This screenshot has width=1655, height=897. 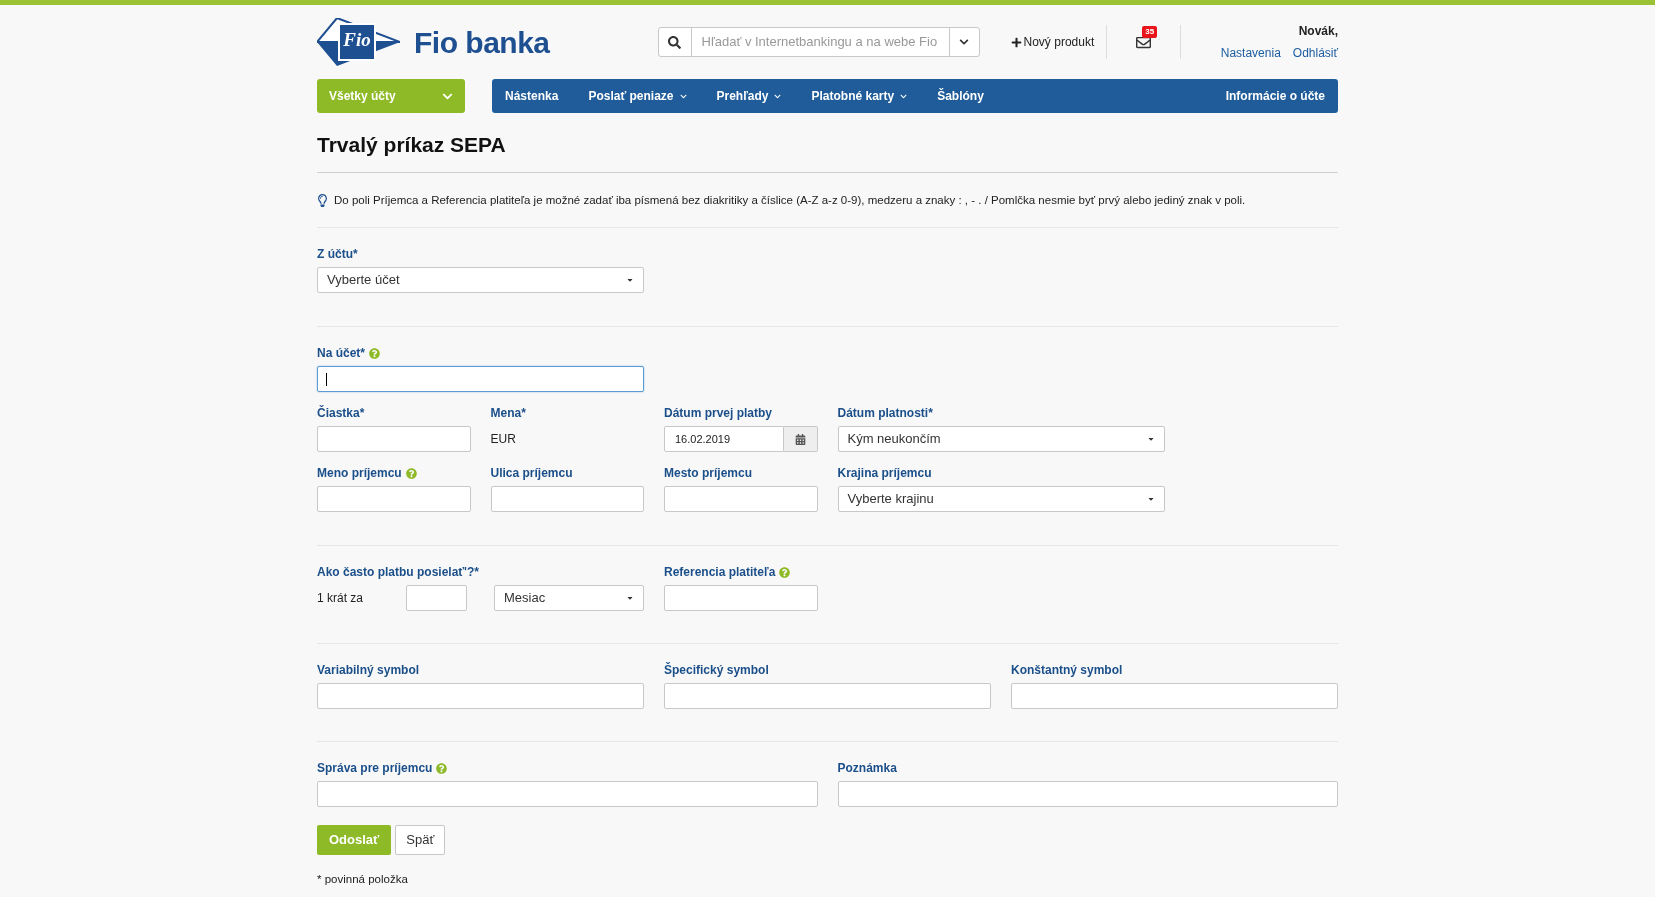 What do you see at coordinates (790, 200) in the screenshot?
I see `info-text: Do poli Príjemca a Referencia platiteľa je možné zadať iba písmená bez diakritiky a číslice (A-Z a-z 0-9), medzeru a znaky : , - . / Pomlčka nesmie byť prvý alebo jediný znak v poli.` at bounding box center [790, 200].